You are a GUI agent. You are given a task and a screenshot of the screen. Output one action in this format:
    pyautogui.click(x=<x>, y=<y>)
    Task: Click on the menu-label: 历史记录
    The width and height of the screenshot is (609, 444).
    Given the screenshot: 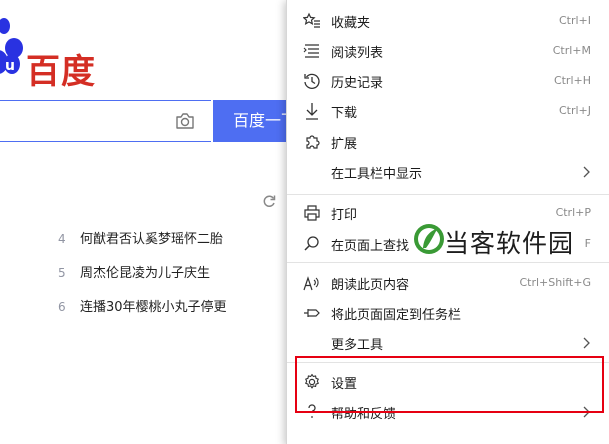 What is the action you would take?
    pyautogui.click(x=357, y=83)
    